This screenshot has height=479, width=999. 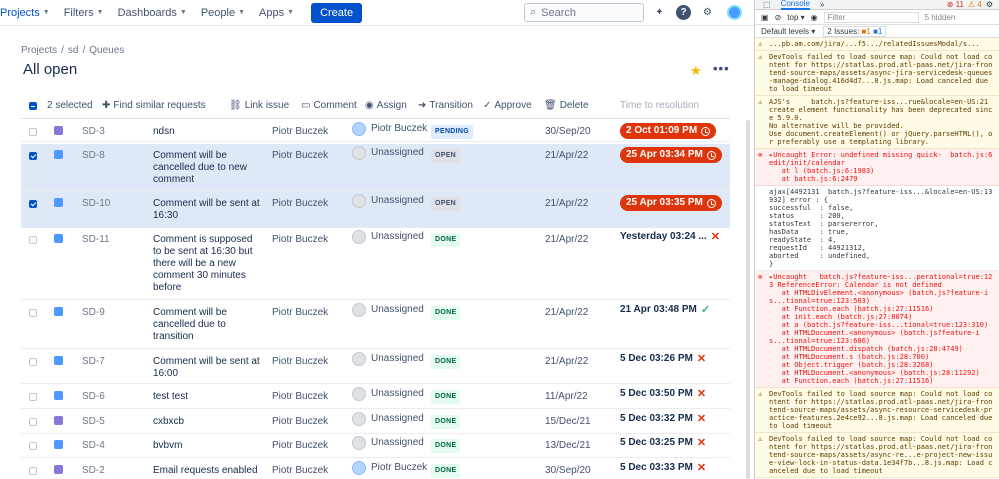 What do you see at coordinates (871, 17) in the screenshot?
I see `console-filter-input: Filter` at bounding box center [871, 17].